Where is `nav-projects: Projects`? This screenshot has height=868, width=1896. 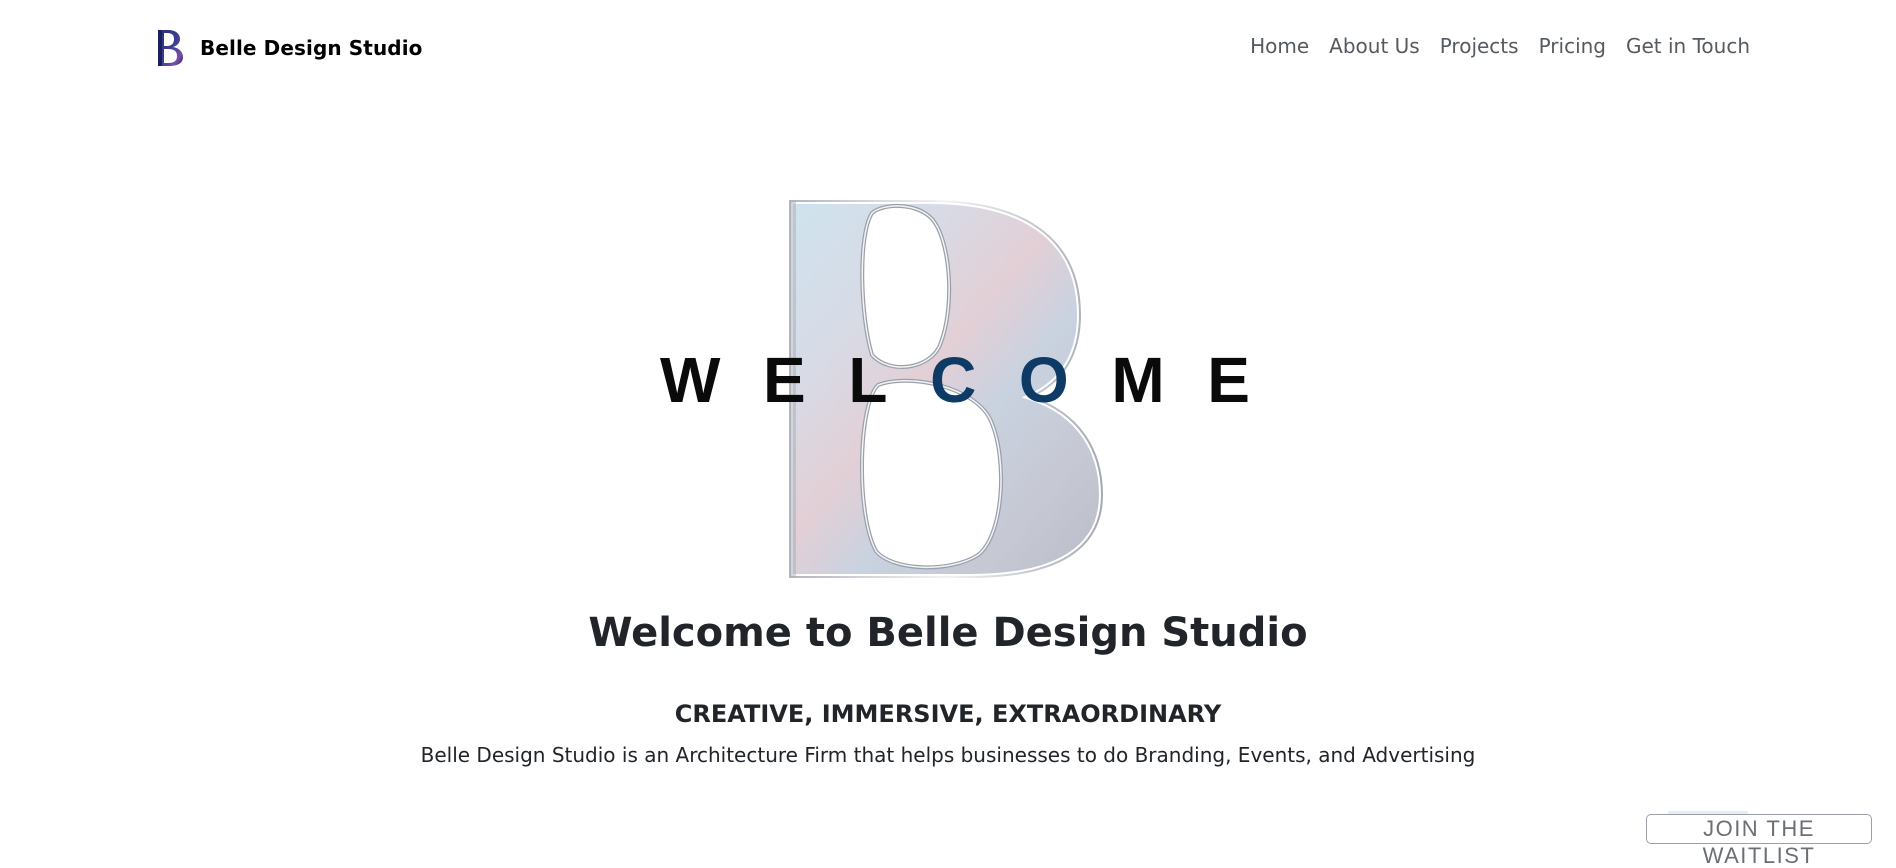 nav-projects: Projects is located at coordinates (1479, 46).